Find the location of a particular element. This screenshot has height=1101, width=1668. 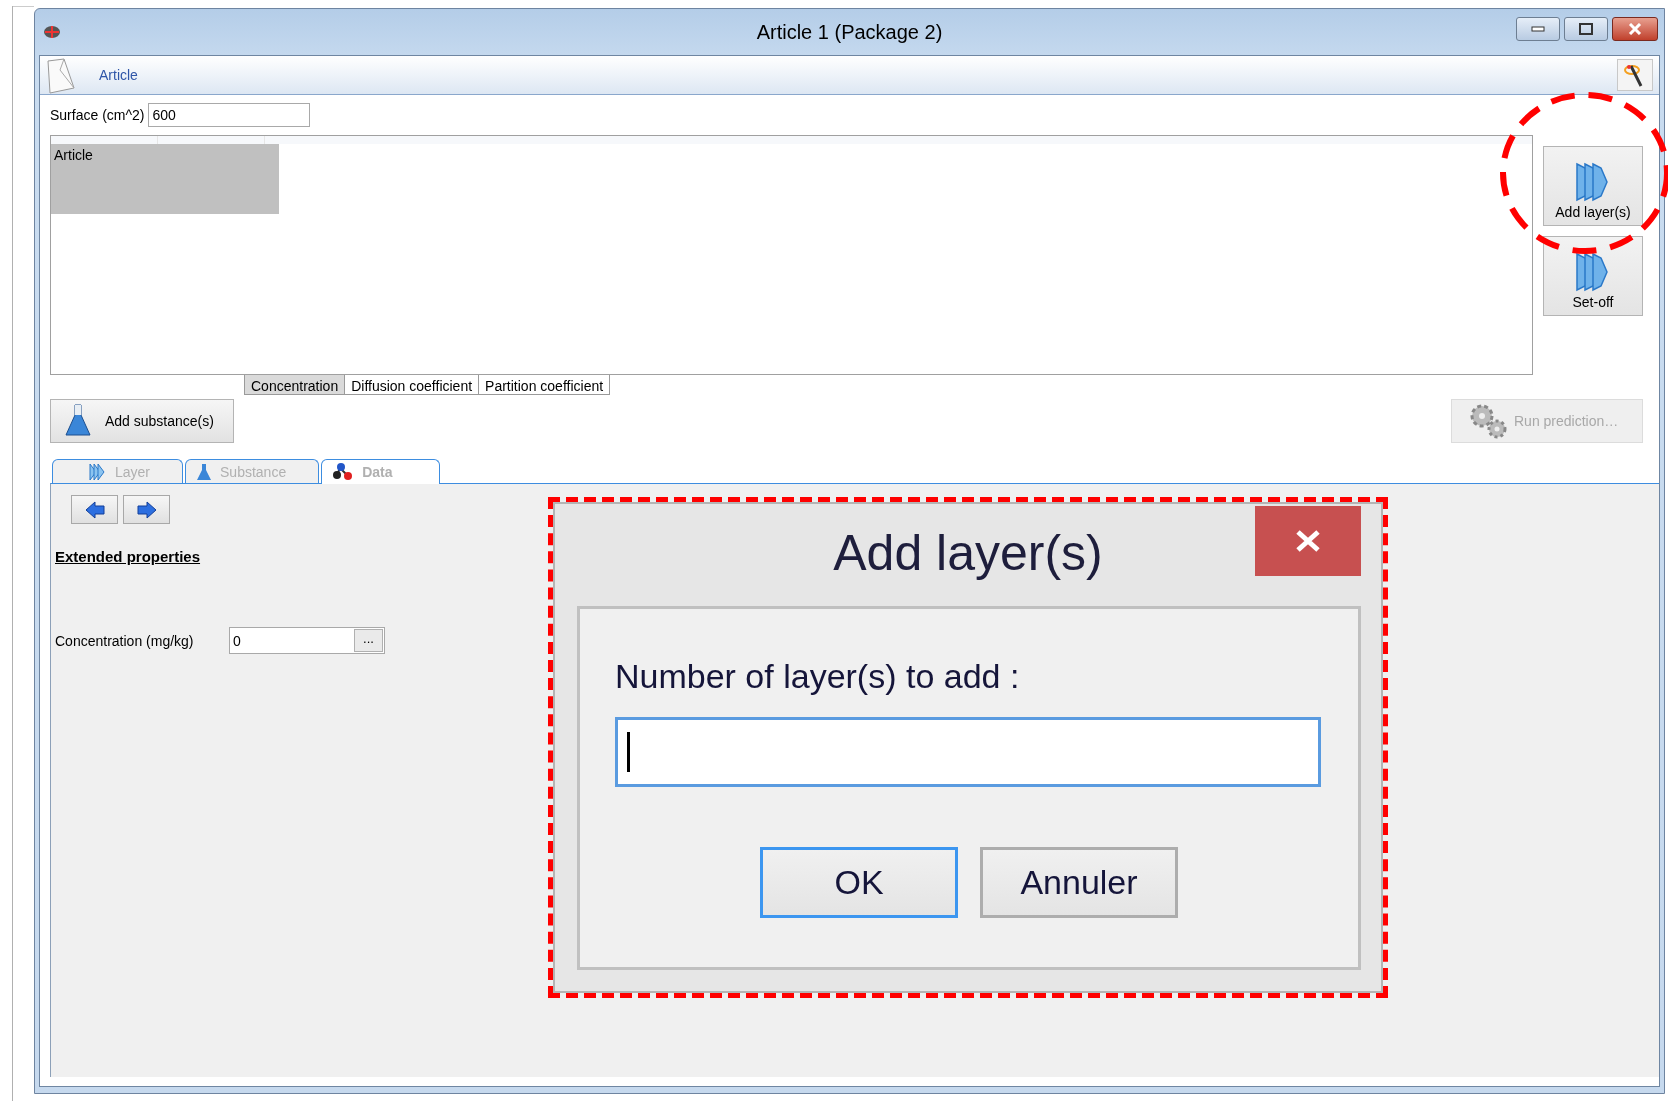

molecule-icon is located at coordinates (343, 472).